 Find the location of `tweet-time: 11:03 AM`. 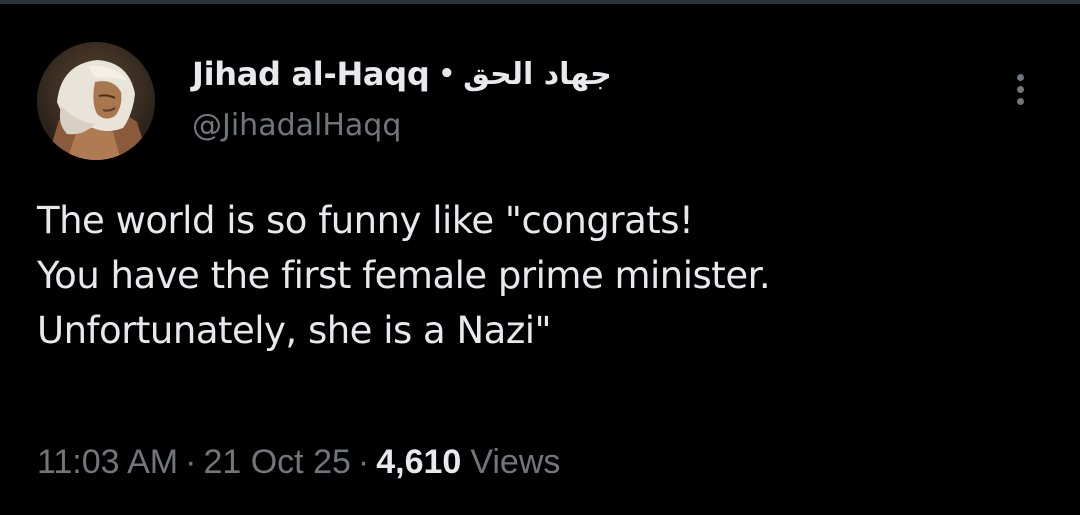

tweet-time: 11:03 AM is located at coordinates (107, 462).